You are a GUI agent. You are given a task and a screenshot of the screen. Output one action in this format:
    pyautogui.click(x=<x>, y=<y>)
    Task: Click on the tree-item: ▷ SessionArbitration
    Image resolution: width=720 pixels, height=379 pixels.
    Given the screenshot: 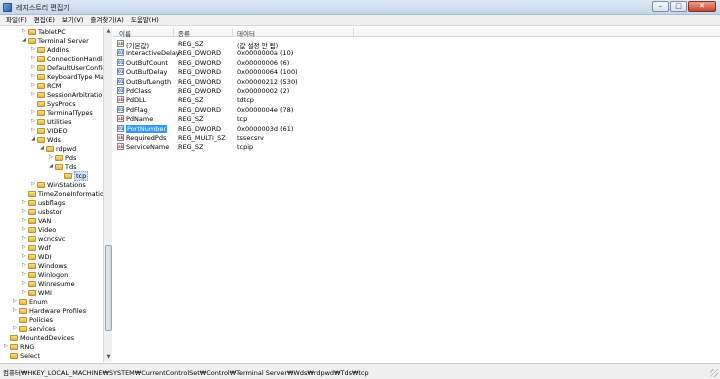 What is the action you would take?
    pyautogui.click(x=68, y=94)
    